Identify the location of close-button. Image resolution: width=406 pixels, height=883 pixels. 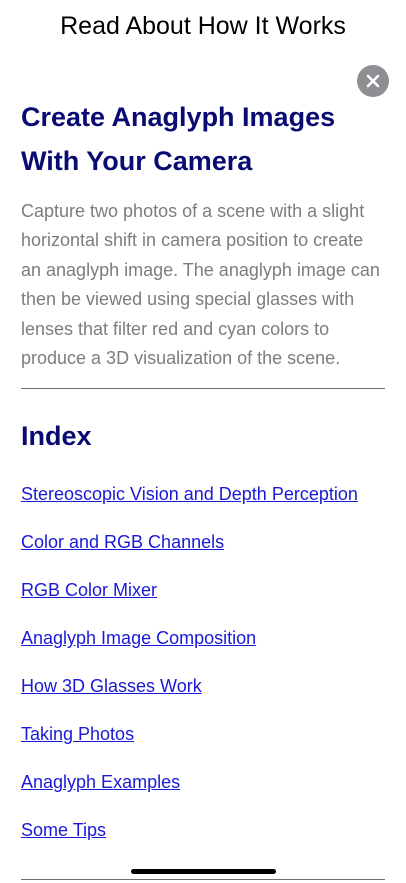
(373, 81).